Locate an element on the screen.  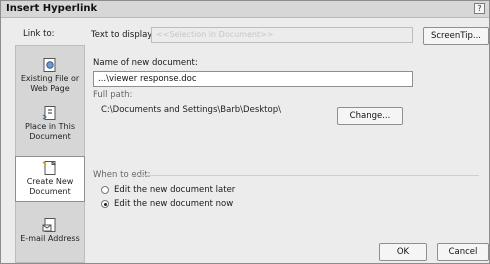
link-to-label: Link to: is located at coordinates (39, 34).